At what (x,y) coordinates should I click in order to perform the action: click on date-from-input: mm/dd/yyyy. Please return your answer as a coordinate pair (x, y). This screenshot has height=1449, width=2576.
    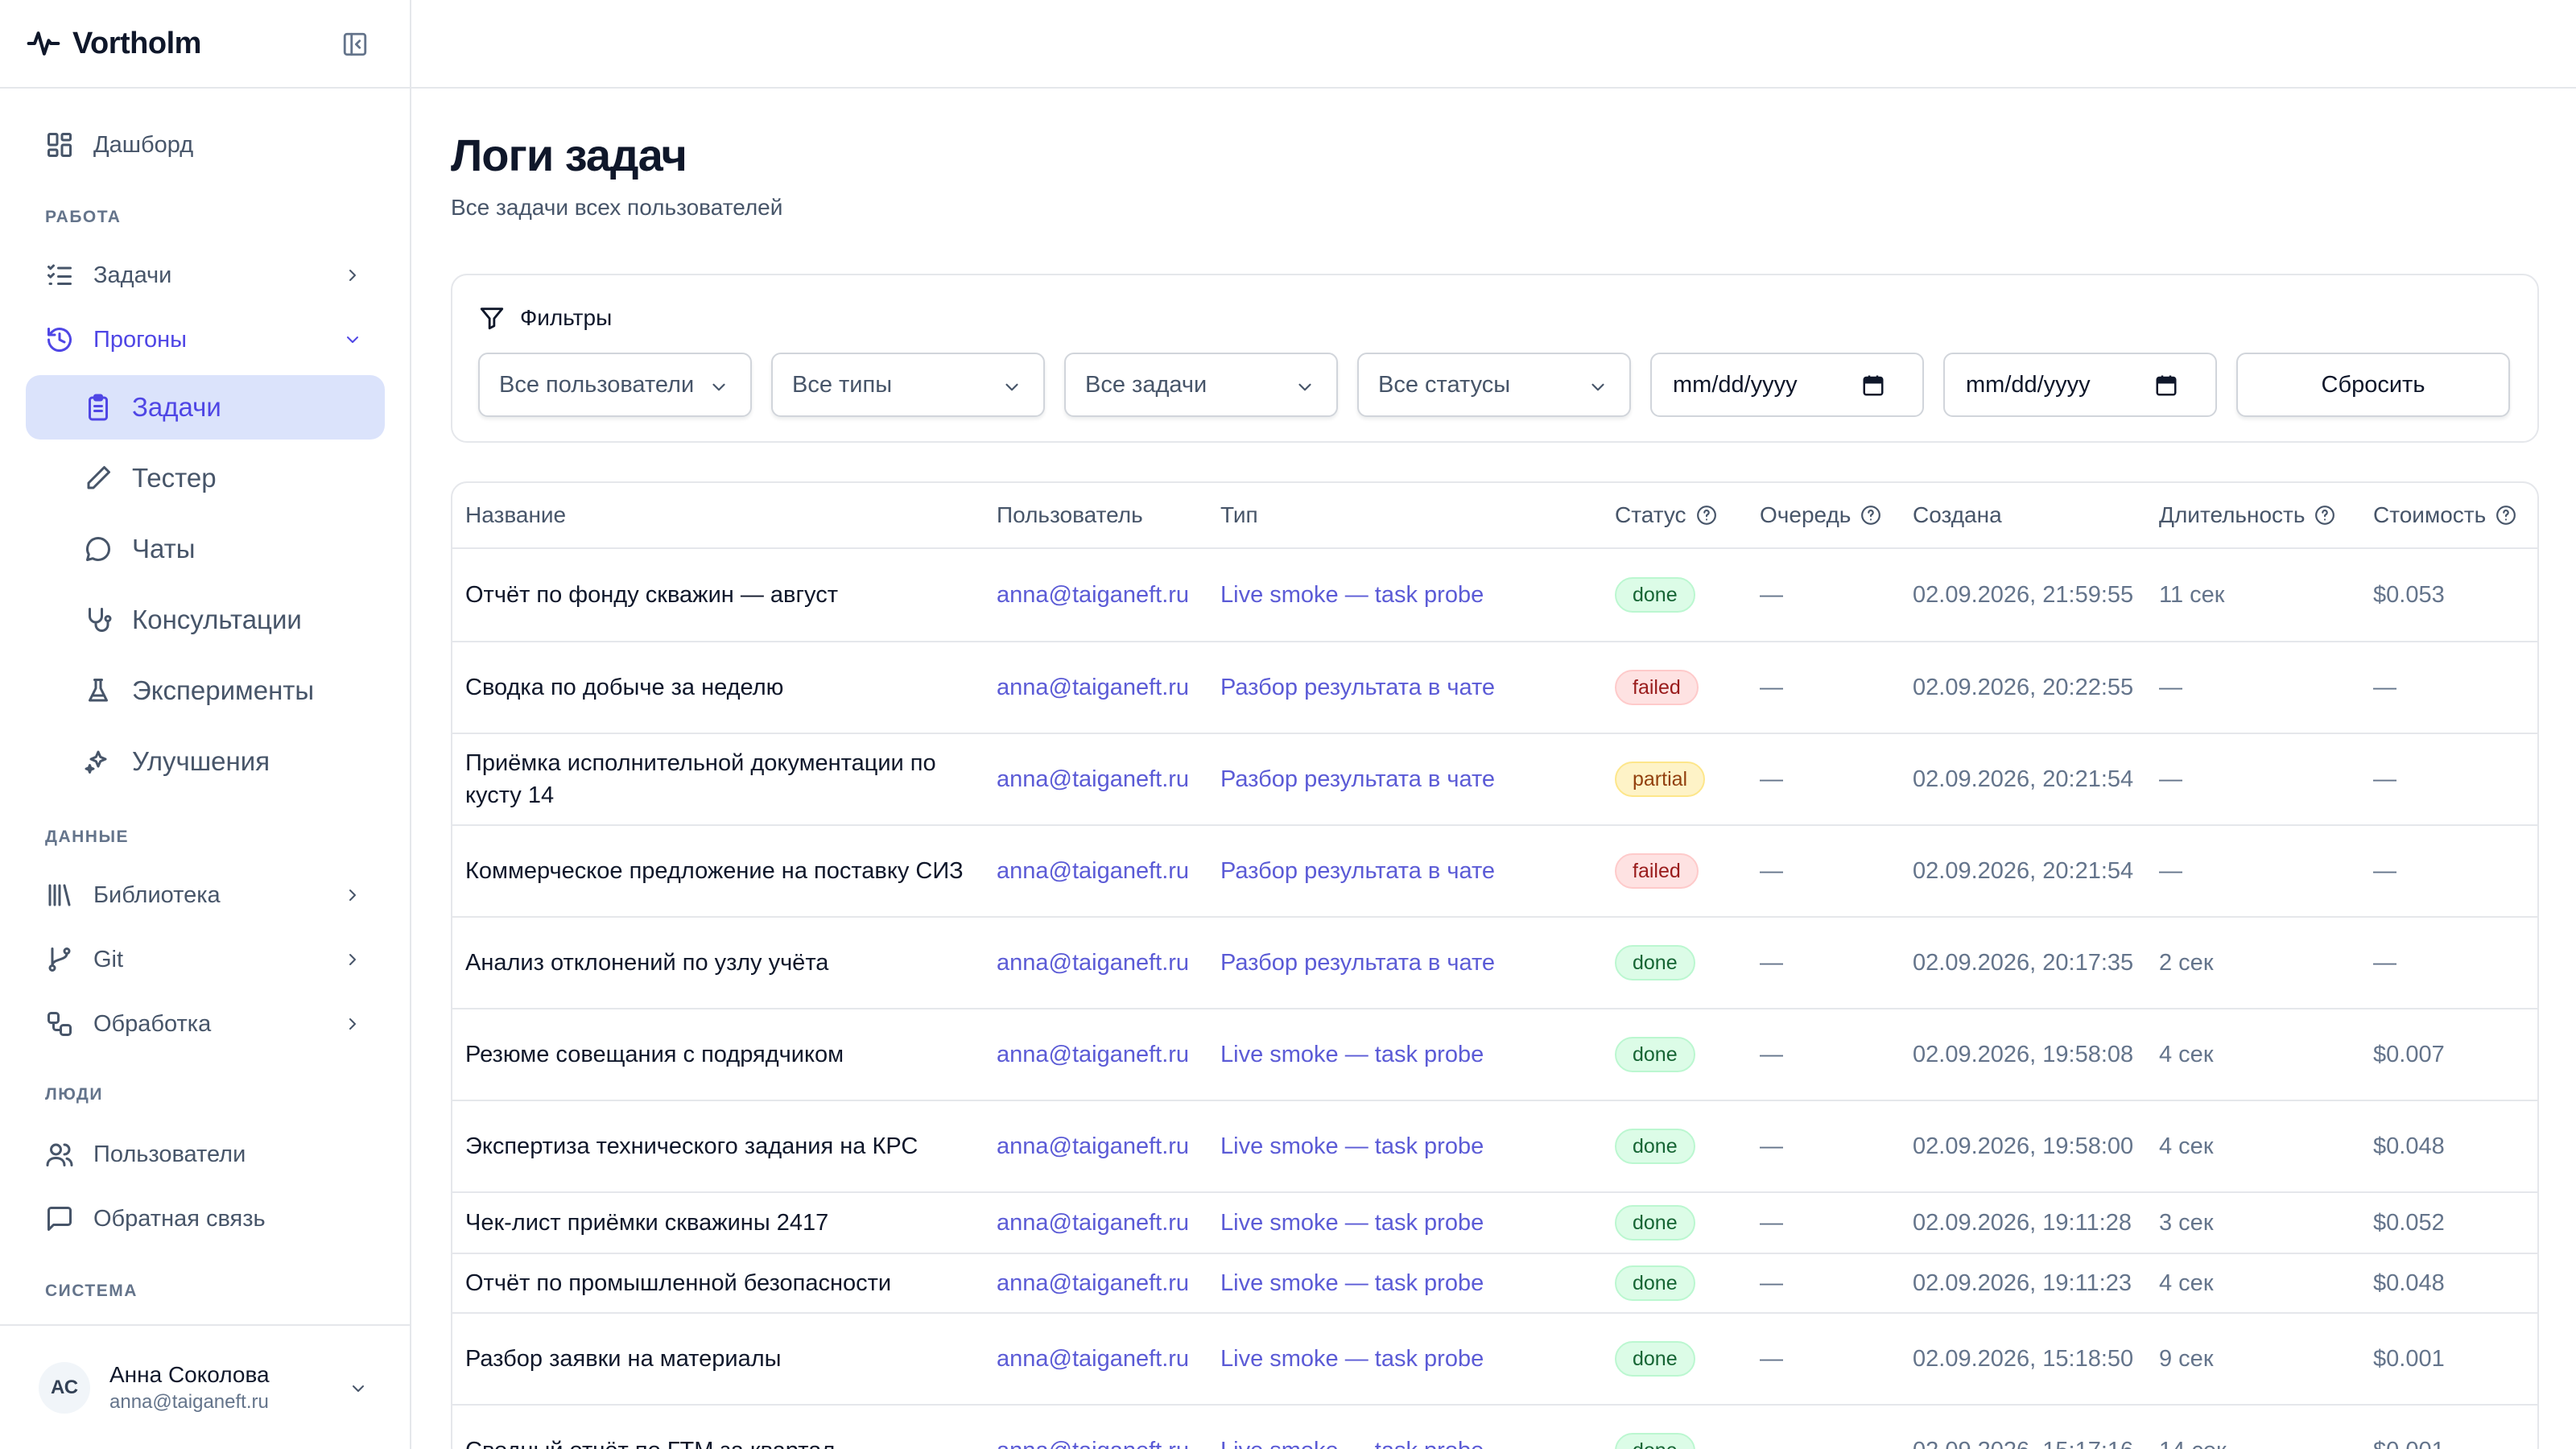
    Looking at the image, I should click on (1787, 385).